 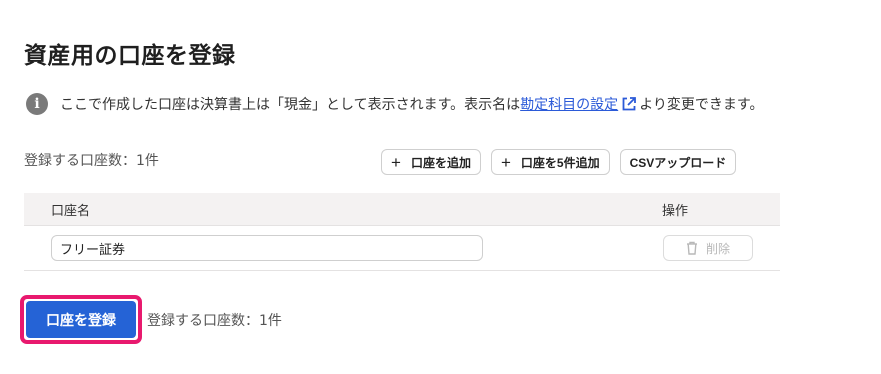 What do you see at coordinates (569, 104) in the screenshot?
I see `account-settings-link: 勘定科目の設定` at bounding box center [569, 104].